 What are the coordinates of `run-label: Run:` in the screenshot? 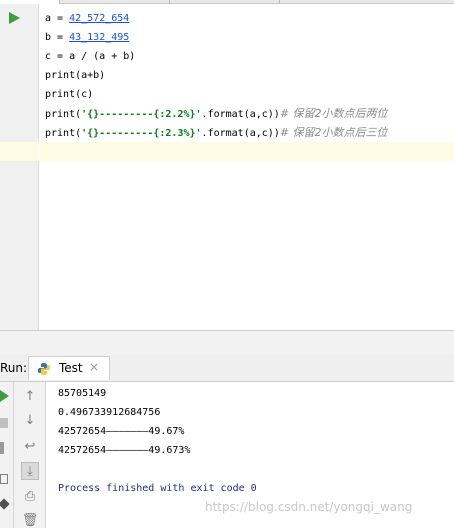 It's located at (14, 368).